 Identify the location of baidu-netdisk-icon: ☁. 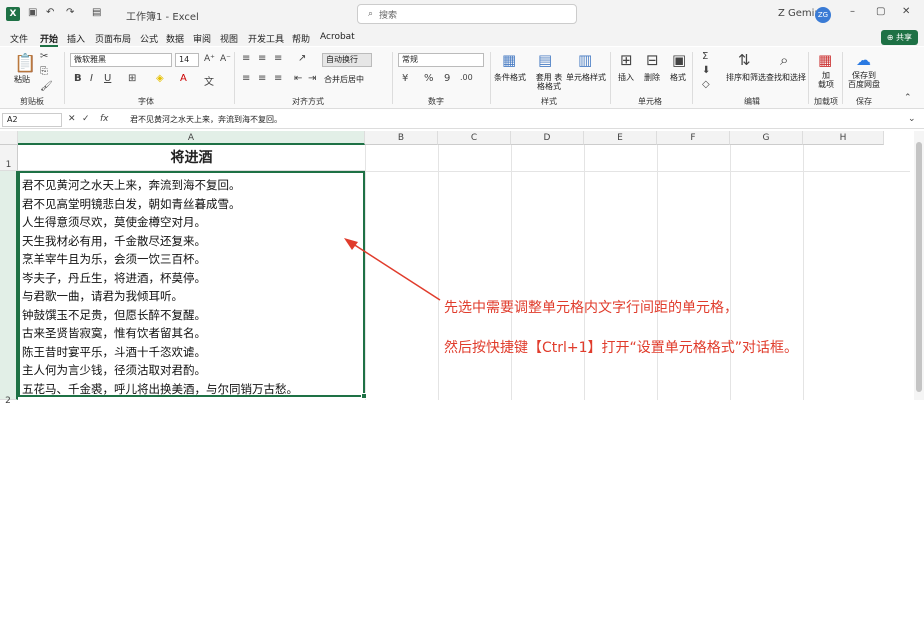
(863, 60).